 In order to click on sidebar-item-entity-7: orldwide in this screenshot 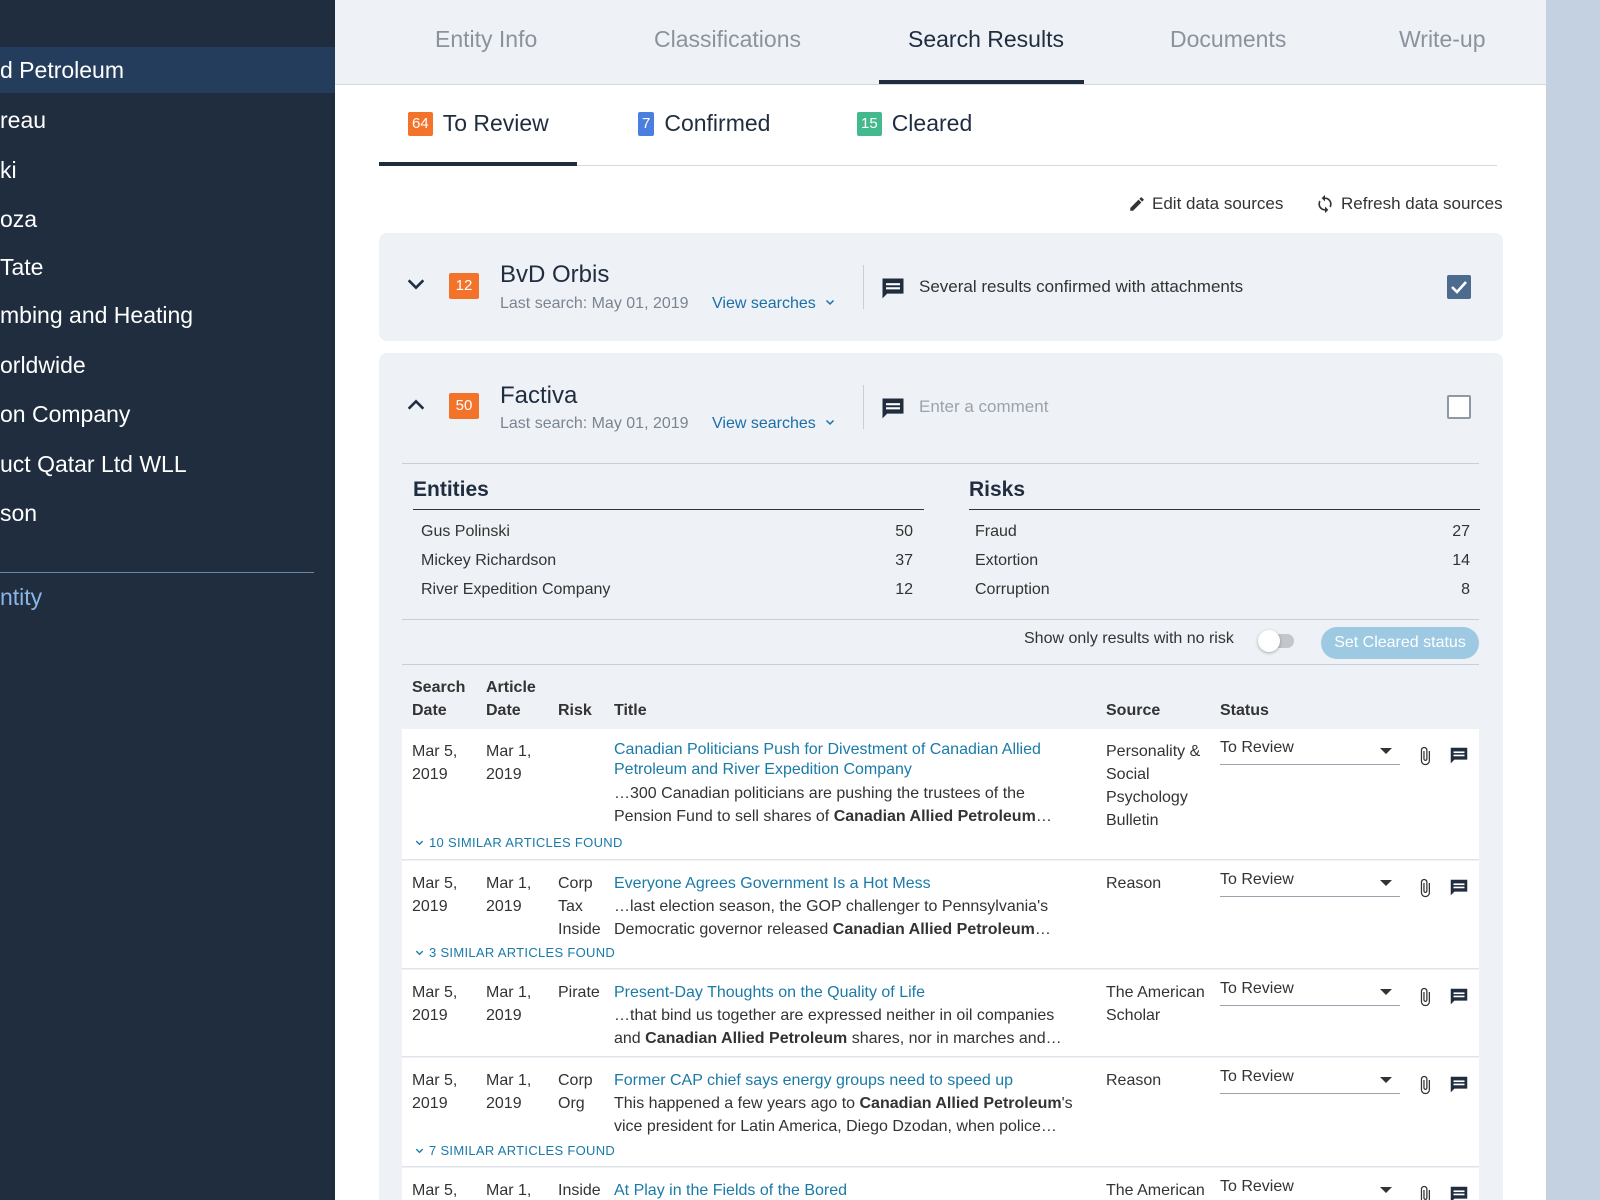, I will do `click(167, 365)`.